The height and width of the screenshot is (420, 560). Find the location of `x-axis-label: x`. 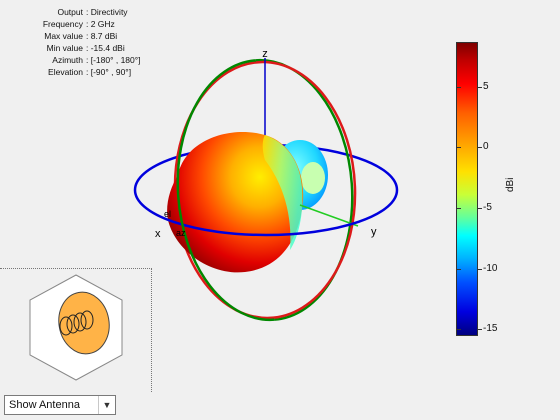

x-axis-label: x is located at coordinates (158, 234).